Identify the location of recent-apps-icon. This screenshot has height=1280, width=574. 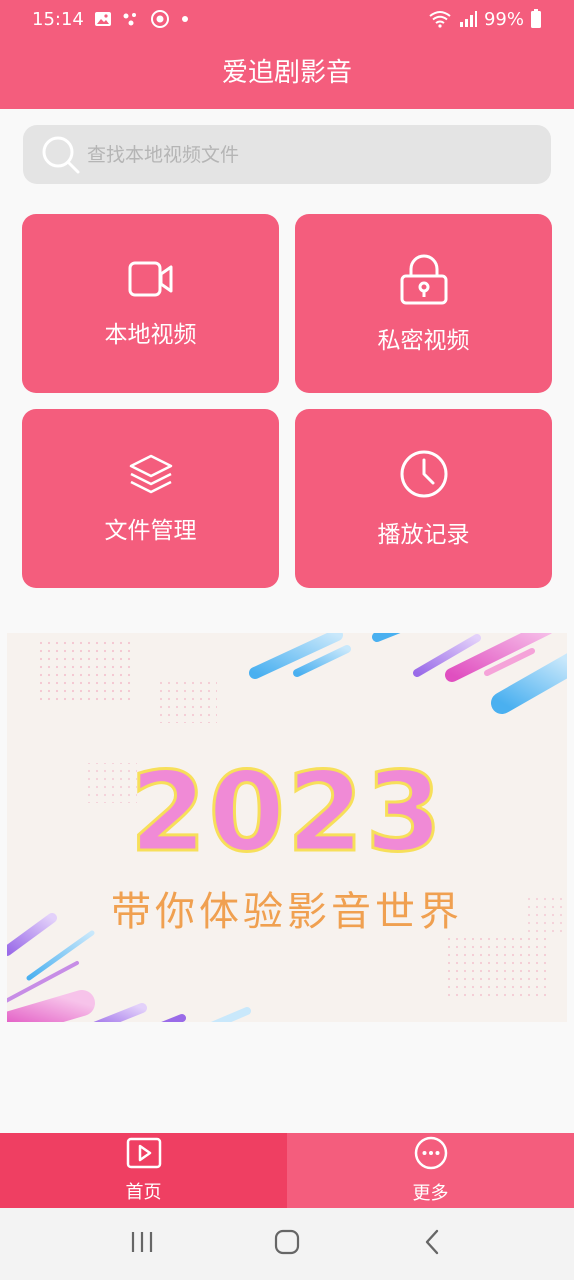
(142, 1244).